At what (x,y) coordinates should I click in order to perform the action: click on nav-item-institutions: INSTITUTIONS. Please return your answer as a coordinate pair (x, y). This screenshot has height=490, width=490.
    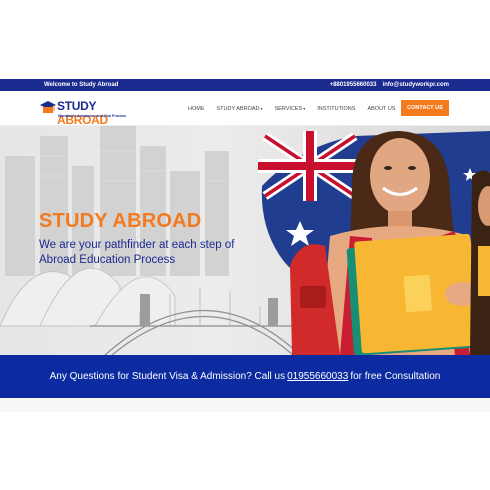
    Looking at the image, I should click on (336, 109).